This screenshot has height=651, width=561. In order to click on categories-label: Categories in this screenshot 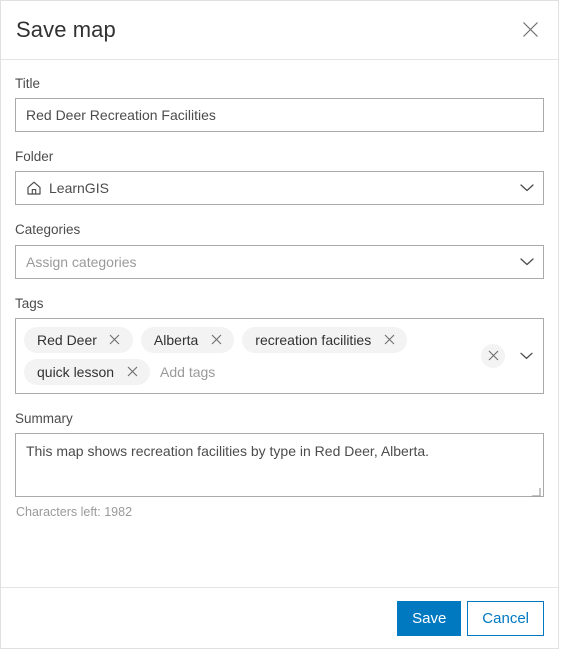, I will do `click(48, 230)`.